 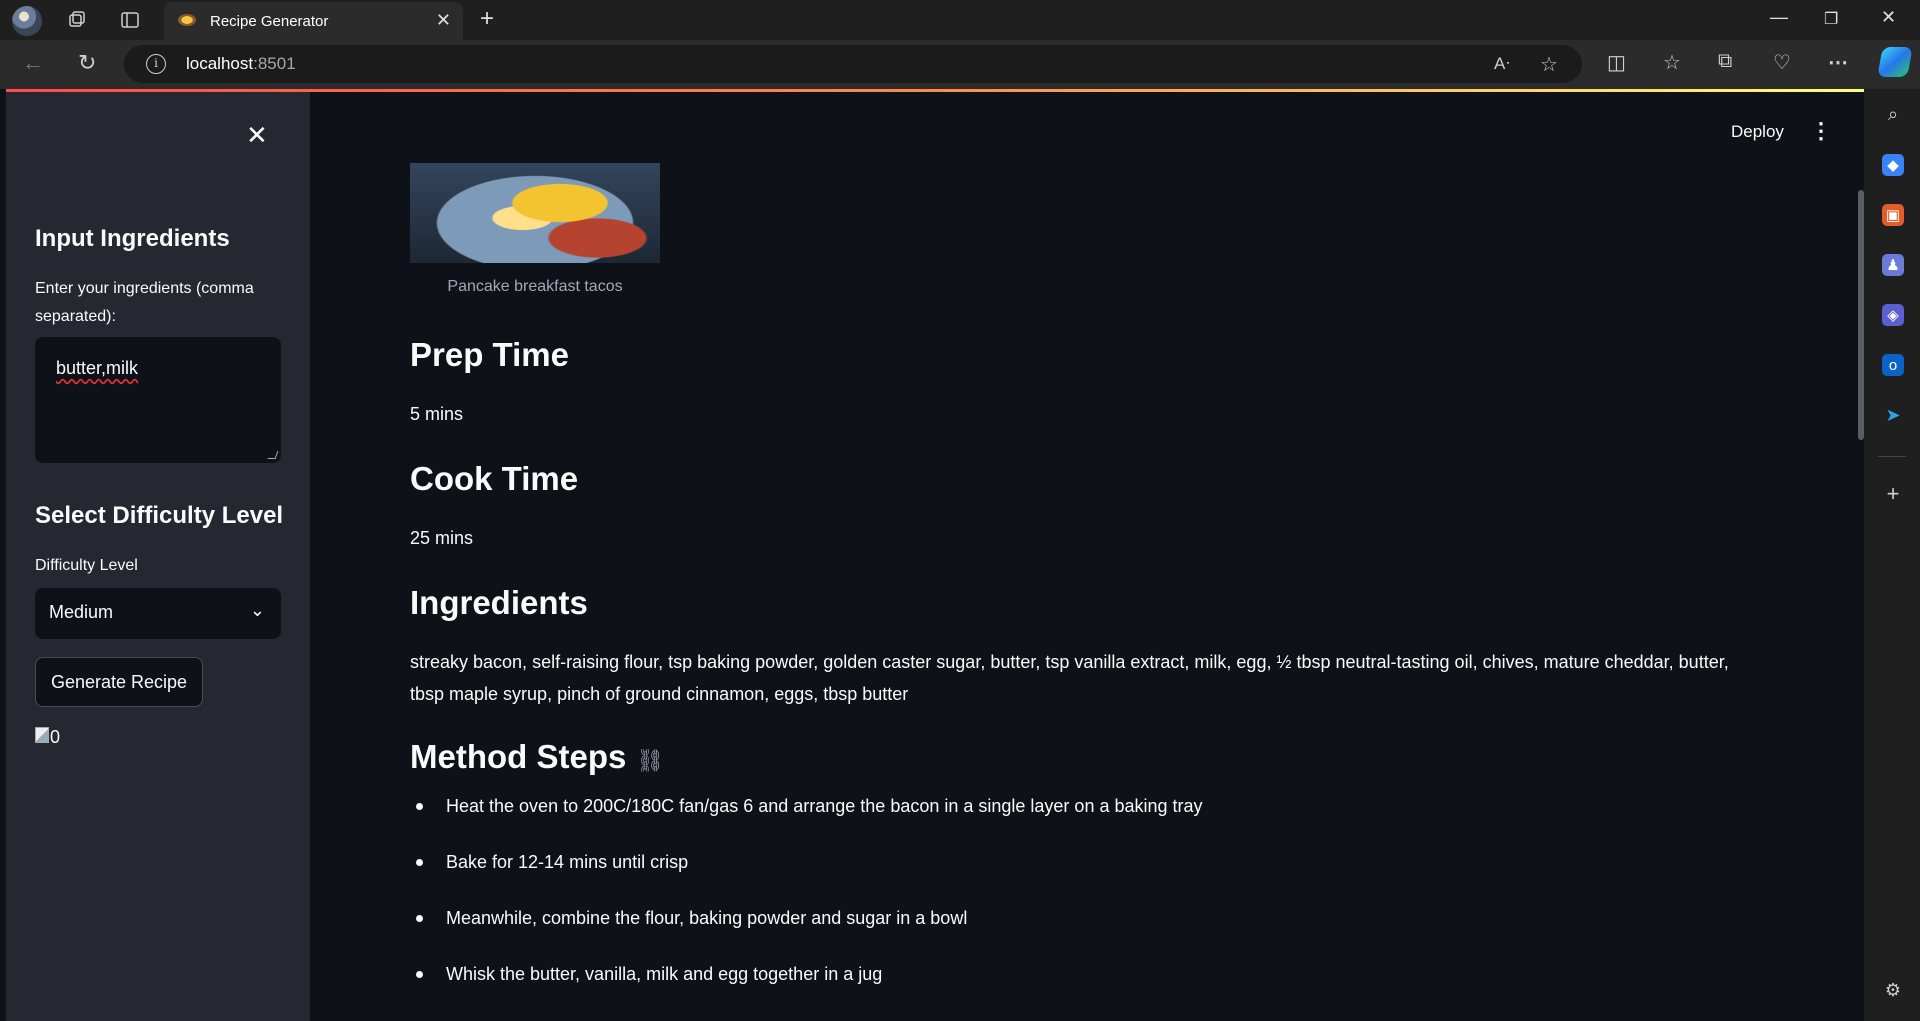 I want to click on sidebar-close-icon: ✕, so click(x=257, y=135).